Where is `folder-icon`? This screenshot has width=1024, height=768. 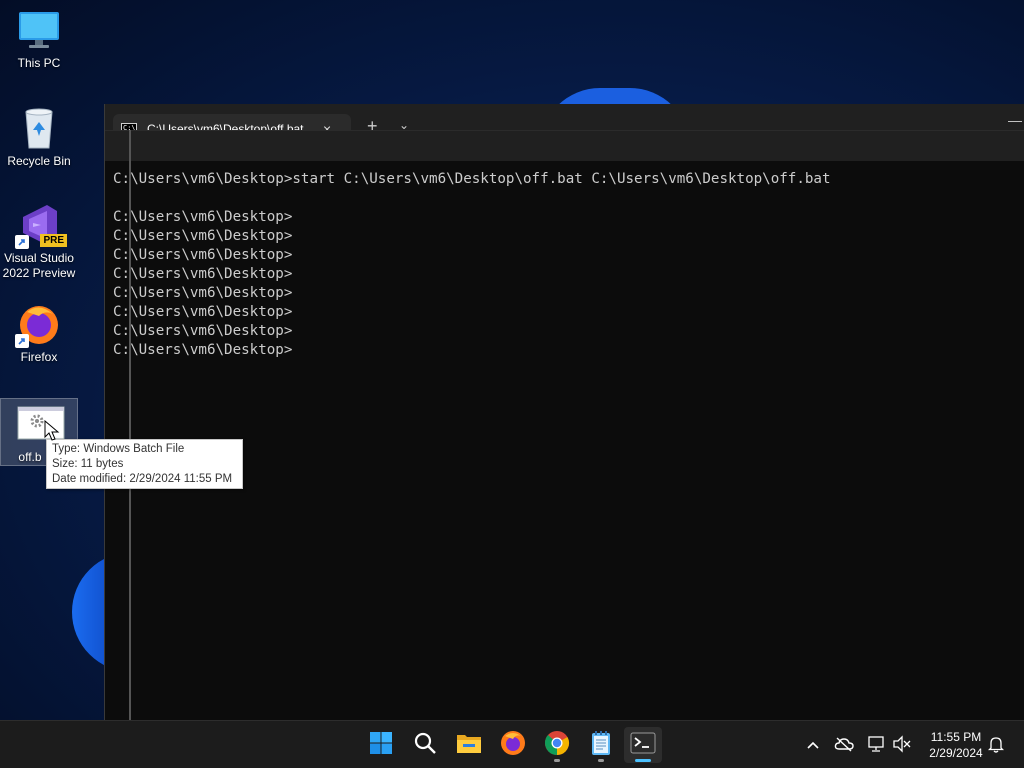 folder-icon is located at coordinates (469, 745).